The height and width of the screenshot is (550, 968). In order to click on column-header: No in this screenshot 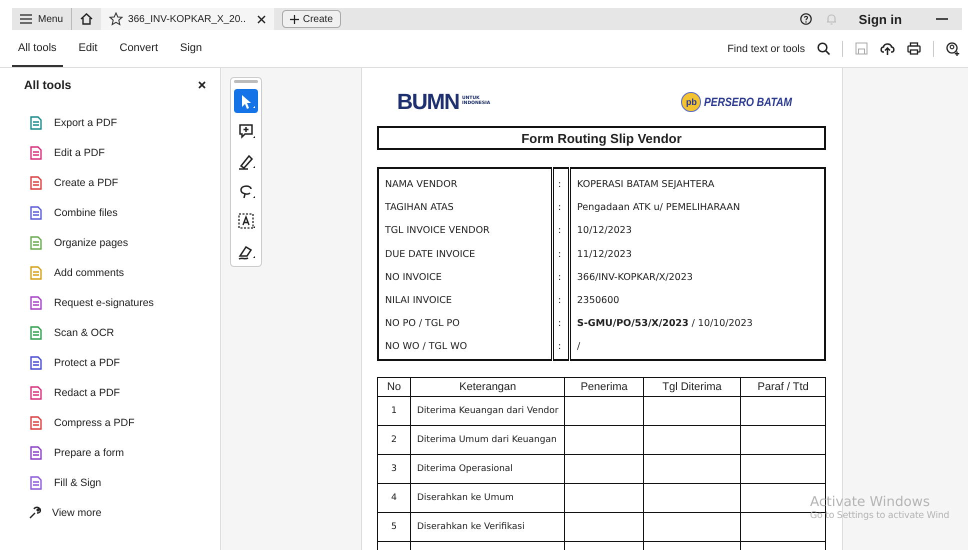, I will do `click(394, 386)`.